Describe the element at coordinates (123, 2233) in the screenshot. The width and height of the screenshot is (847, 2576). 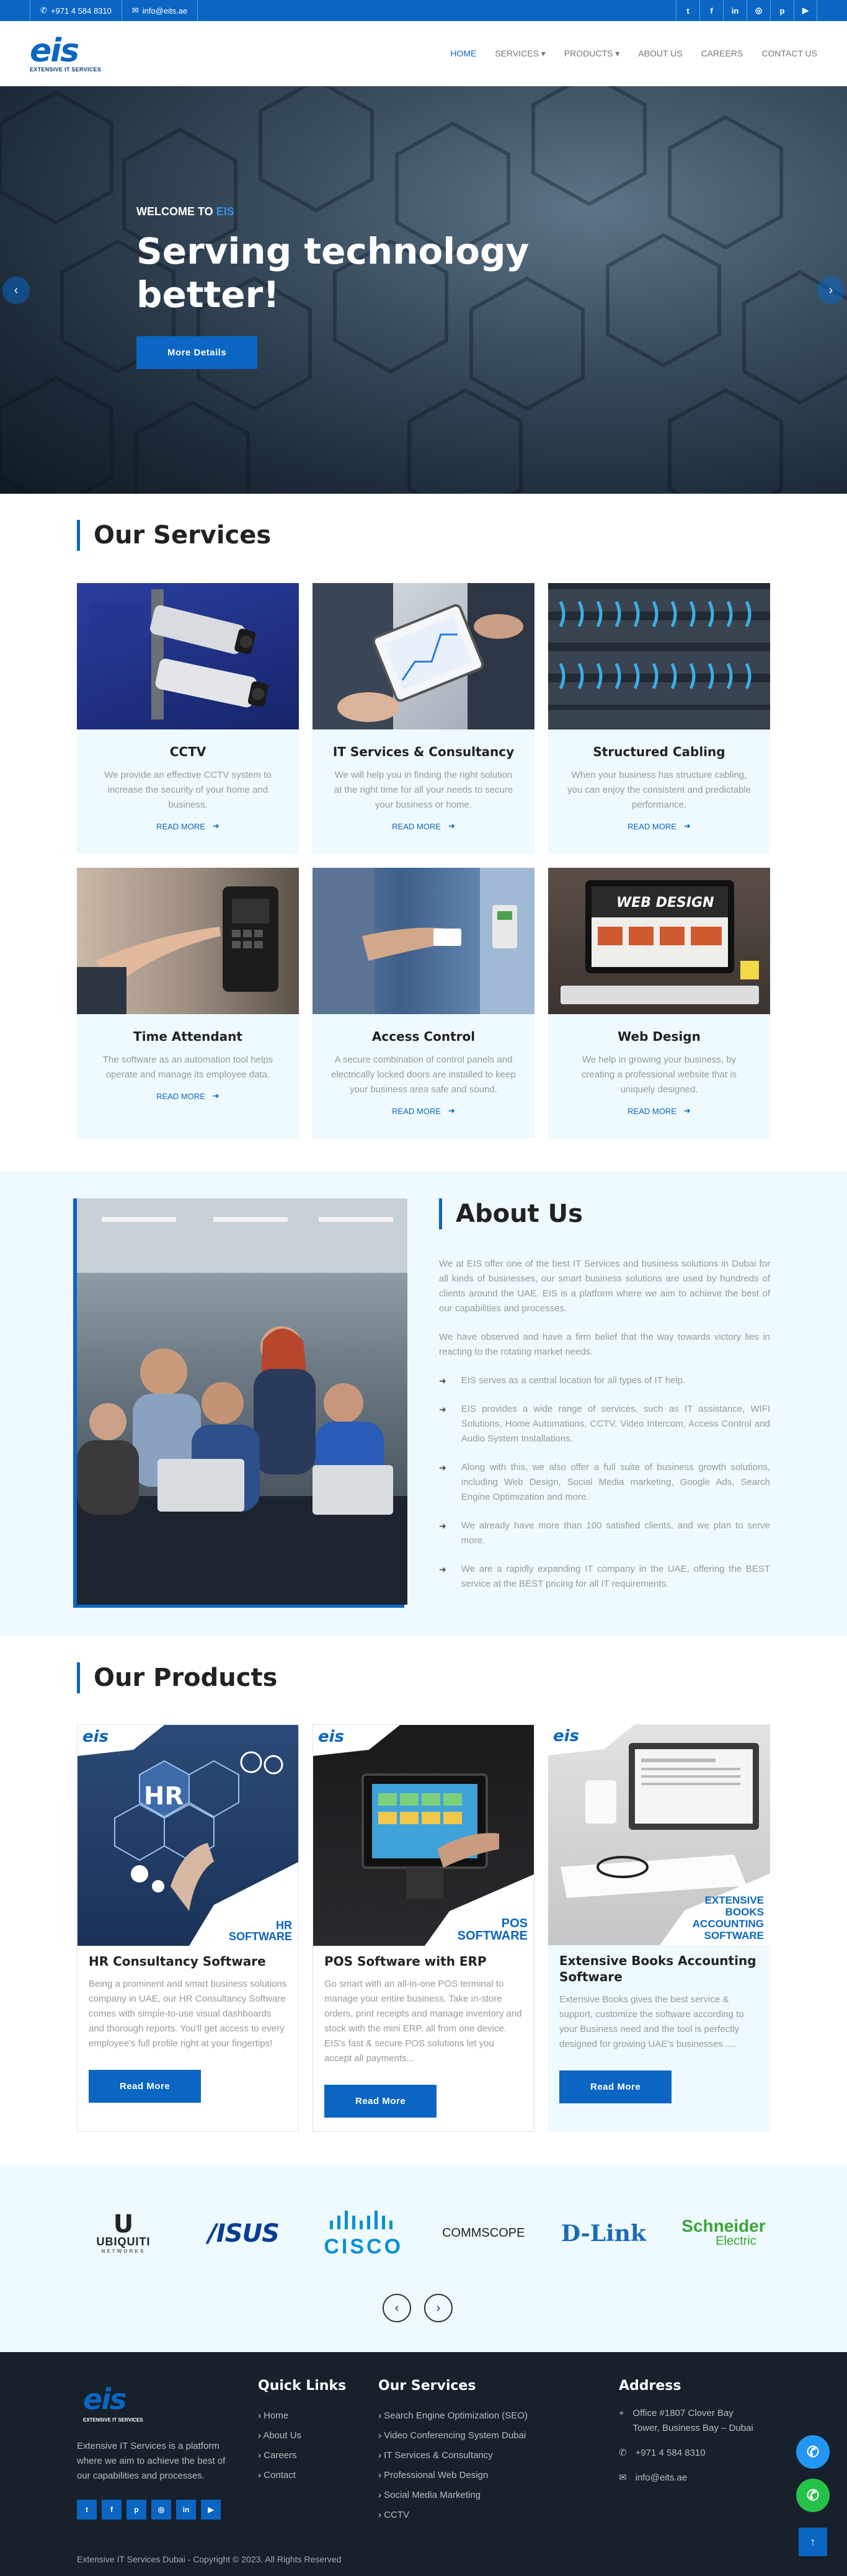
I see `brand-logo-ubiquiti: U UBIQUITI NETWORKS` at that location.